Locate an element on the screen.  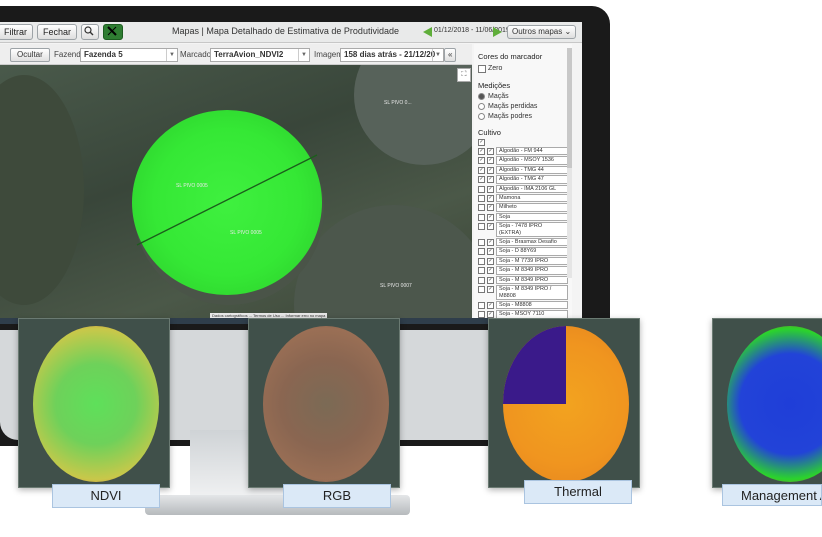
crop-item: ✓ ✓ Algodão - TMG 47 is located at coordinates (523, 179).